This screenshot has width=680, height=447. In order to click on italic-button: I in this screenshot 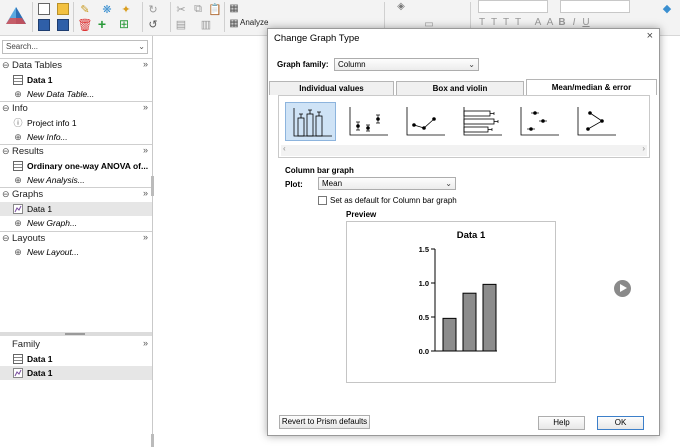, I will do `click(574, 22)`.